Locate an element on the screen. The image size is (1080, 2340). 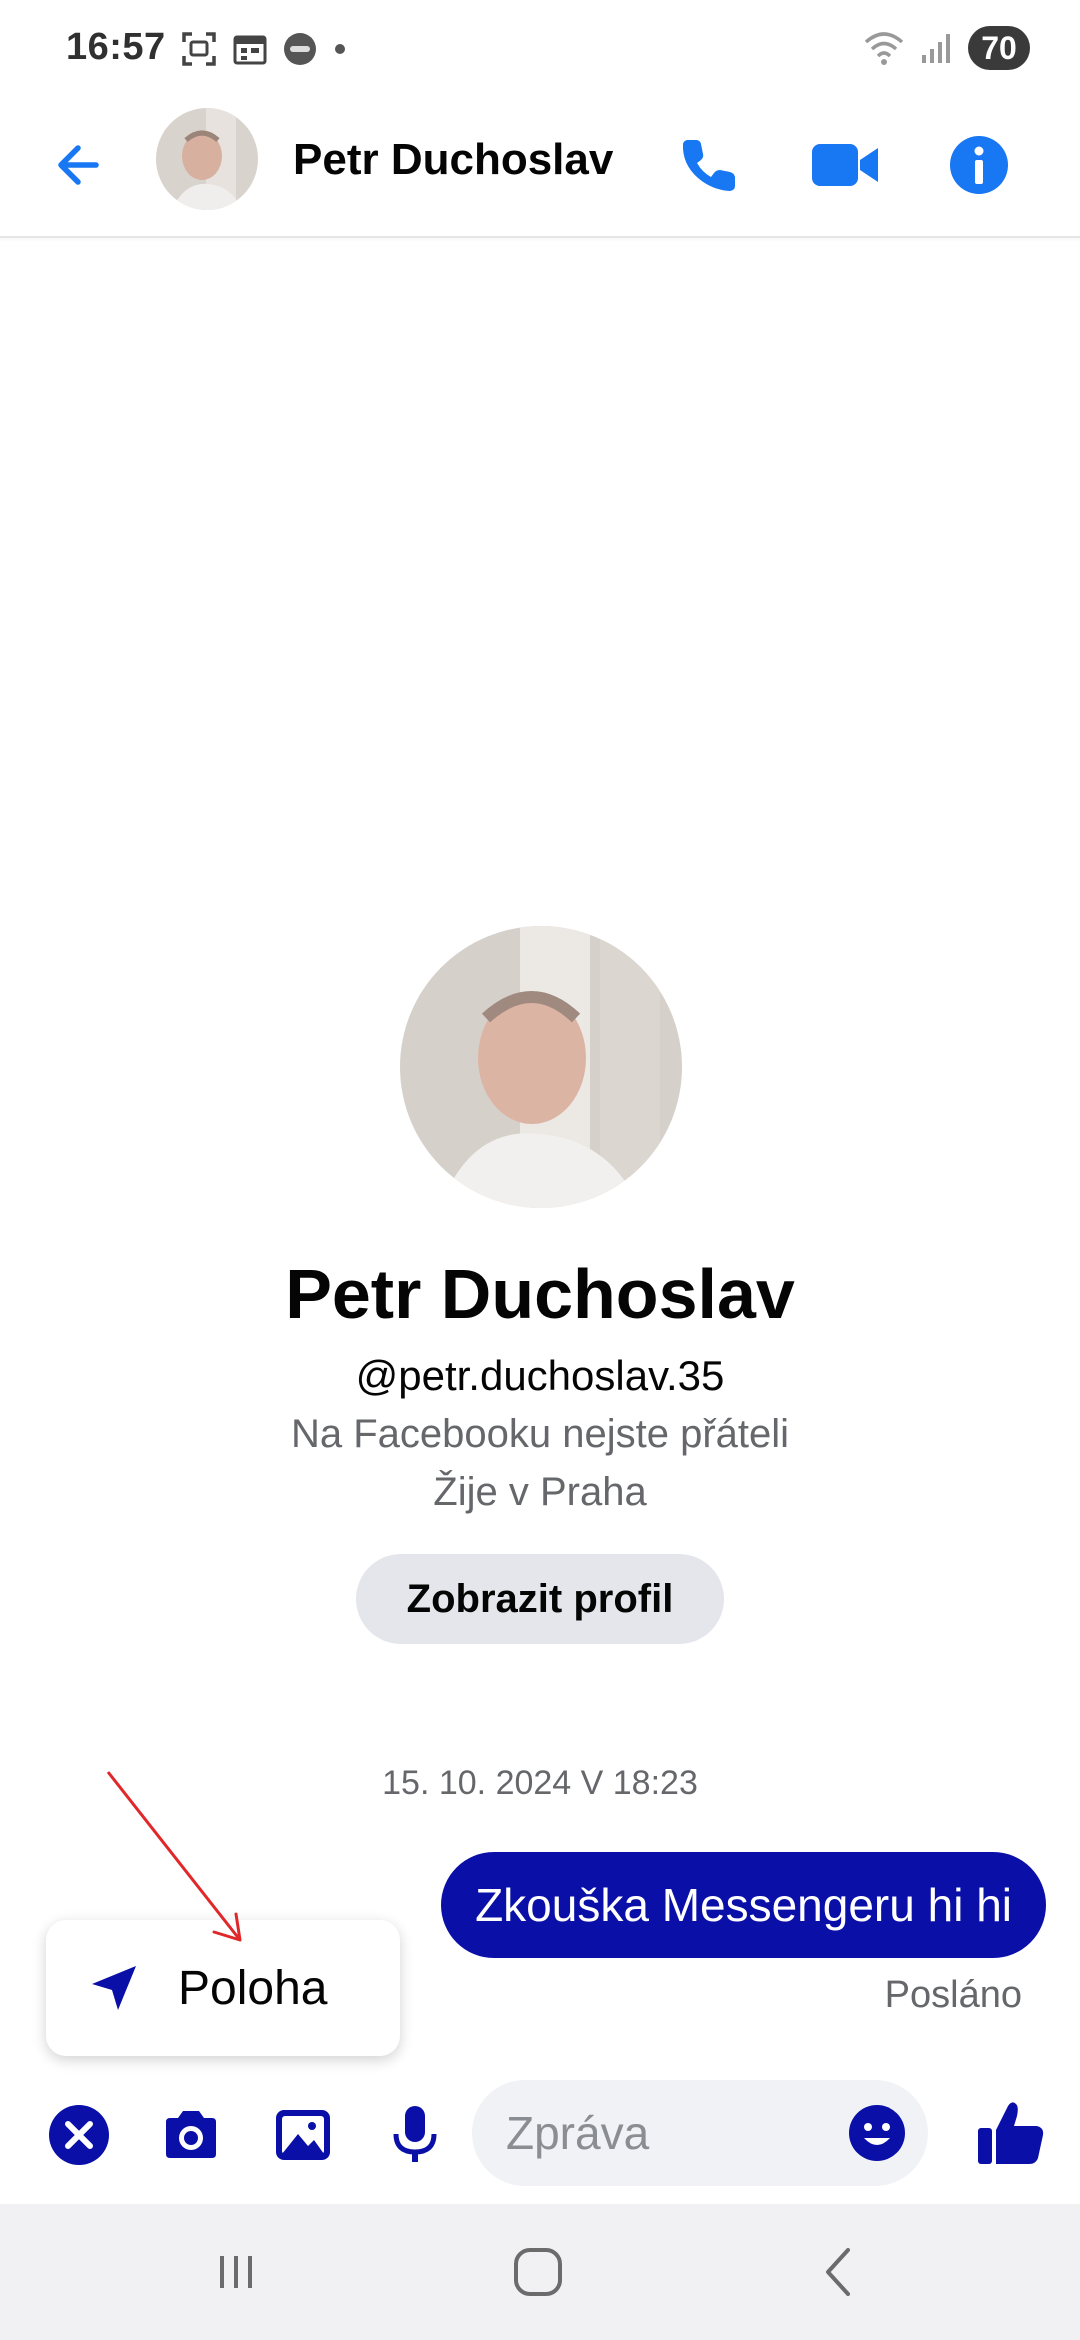
close-icon is located at coordinates (79, 2135).